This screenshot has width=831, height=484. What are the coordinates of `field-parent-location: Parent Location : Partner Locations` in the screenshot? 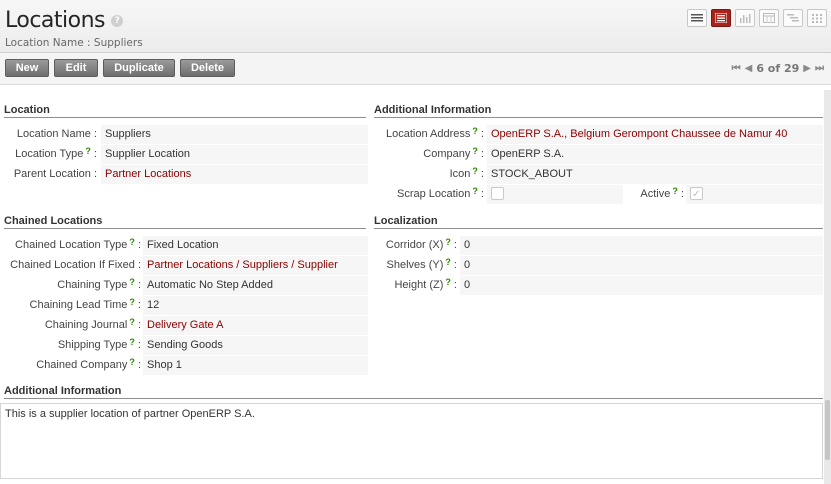 It's located at (185, 174).